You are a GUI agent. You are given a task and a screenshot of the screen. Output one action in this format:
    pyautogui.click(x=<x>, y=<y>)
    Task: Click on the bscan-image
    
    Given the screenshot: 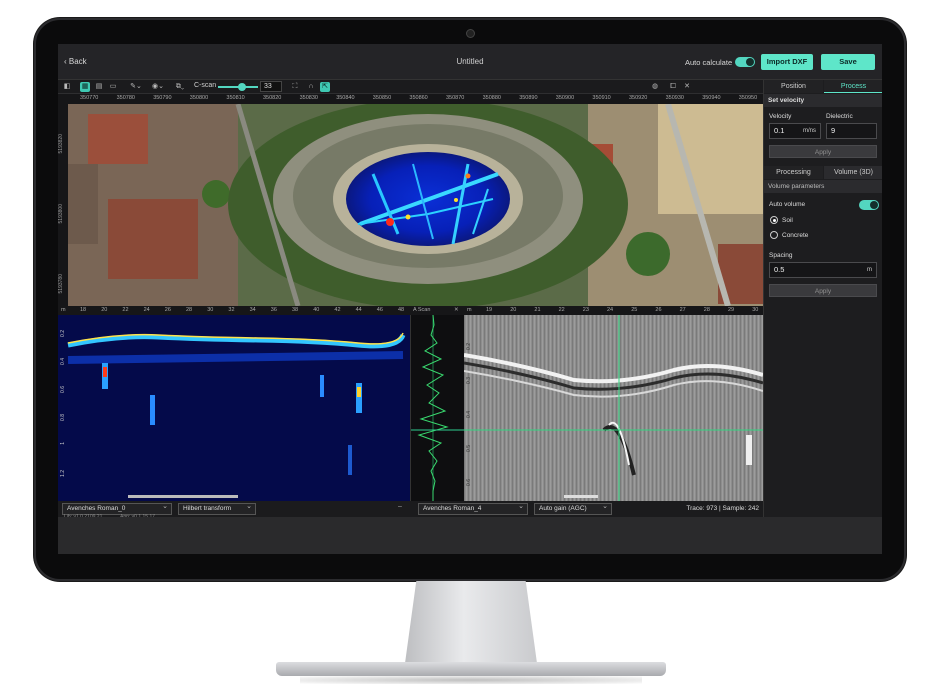 What is the action you would take?
    pyautogui.click(x=234, y=408)
    